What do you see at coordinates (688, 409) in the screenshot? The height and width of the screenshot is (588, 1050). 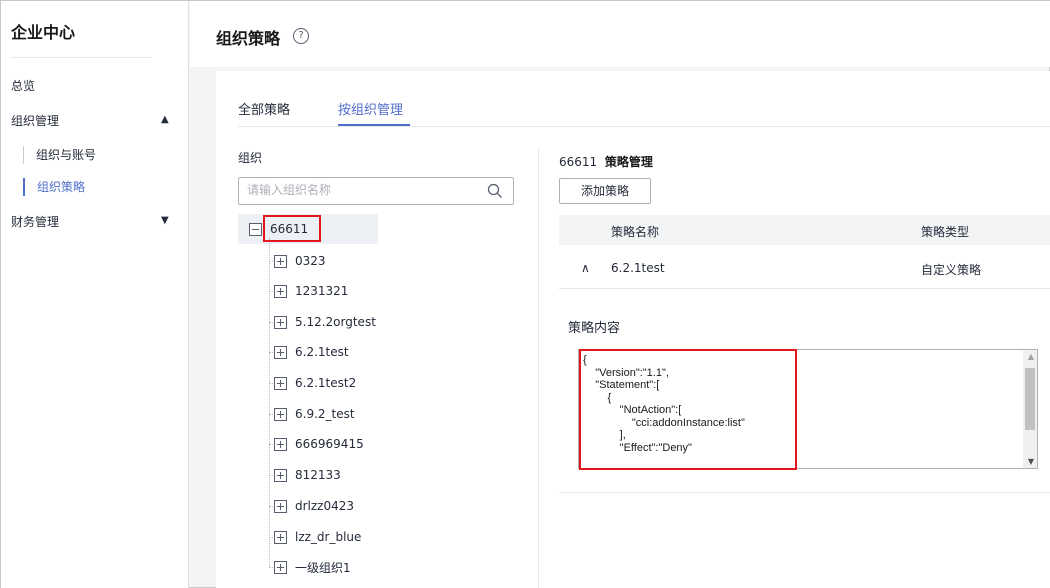 I see `code-highlight-box` at bounding box center [688, 409].